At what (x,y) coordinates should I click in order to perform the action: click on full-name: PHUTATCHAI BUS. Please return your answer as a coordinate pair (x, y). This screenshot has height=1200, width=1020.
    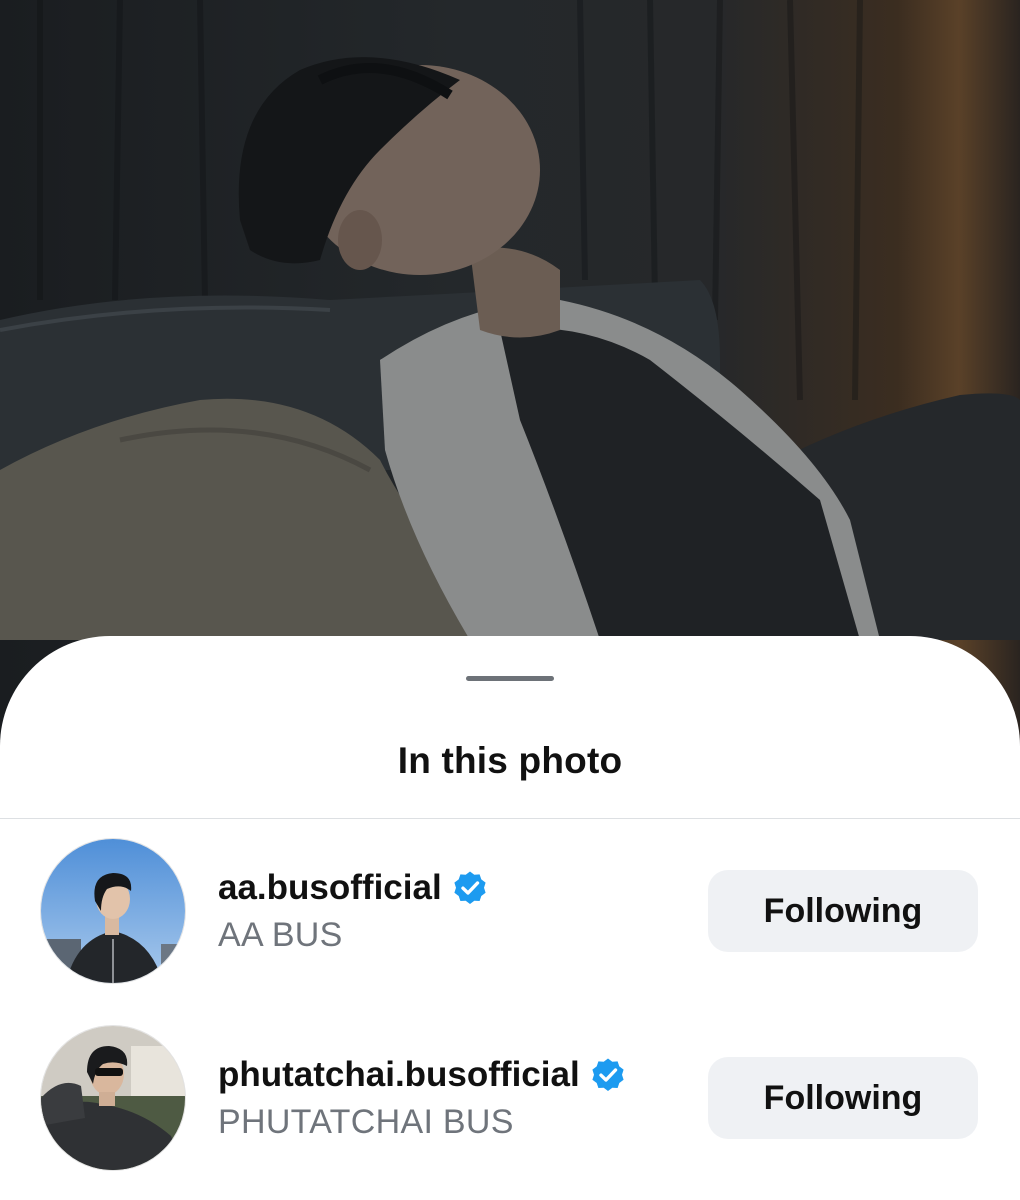
    Looking at the image, I should click on (366, 1122).